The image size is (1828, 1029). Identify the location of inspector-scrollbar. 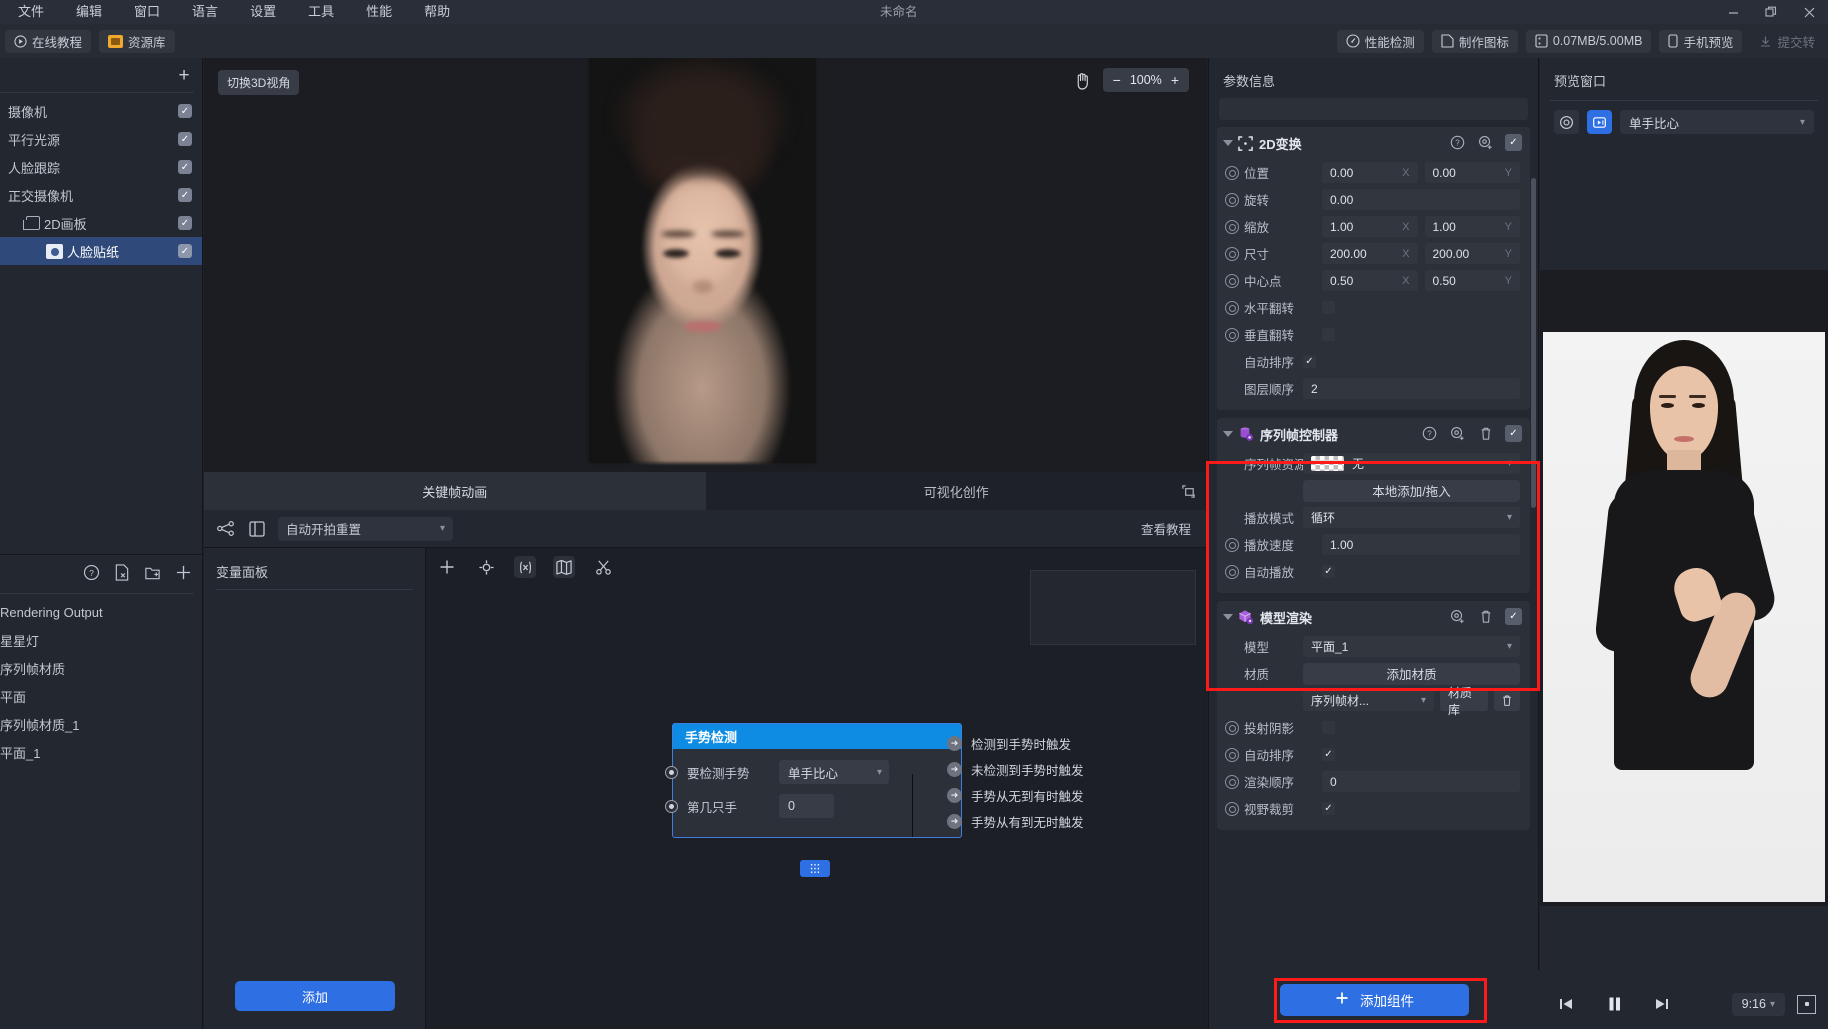
(1533, 343).